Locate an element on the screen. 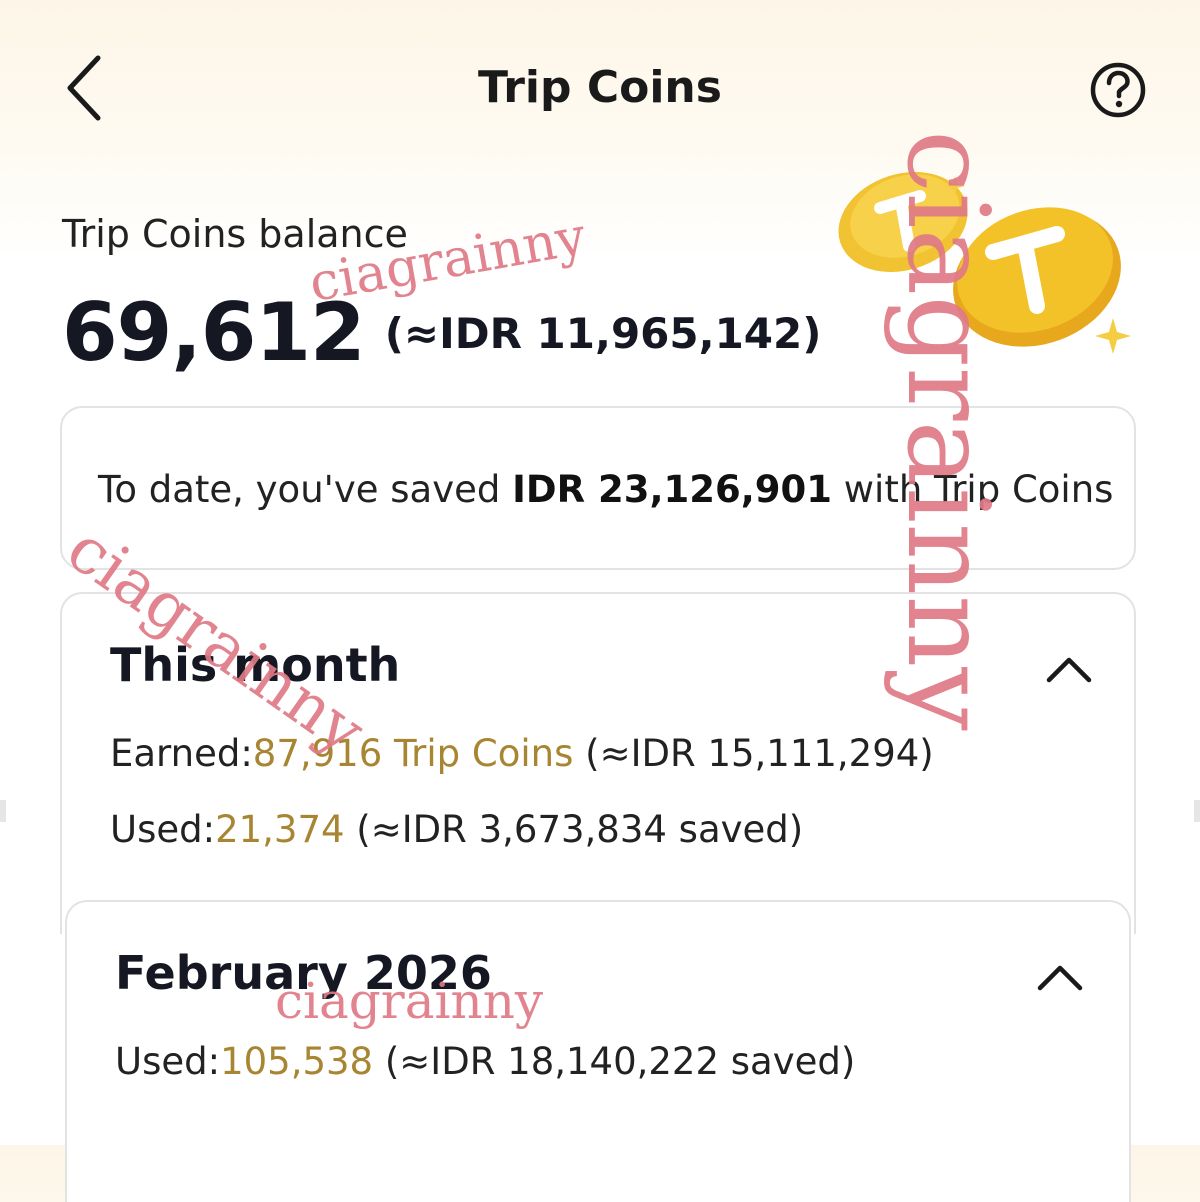 The height and width of the screenshot is (1202, 1200). savings-prefix: To date, you've saved is located at coordinates (305, 489).